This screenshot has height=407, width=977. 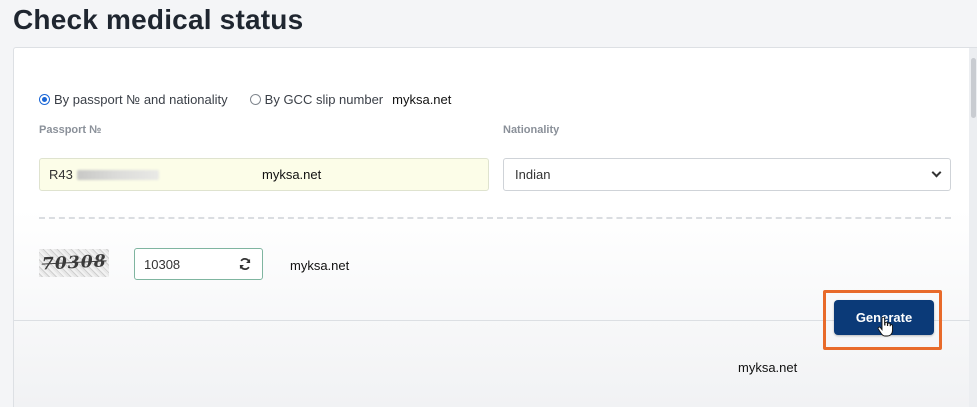 What do you see at coordinates (245, 264) in the screenshot?
I see `refresh-icon` at bounding box center [245, 264].